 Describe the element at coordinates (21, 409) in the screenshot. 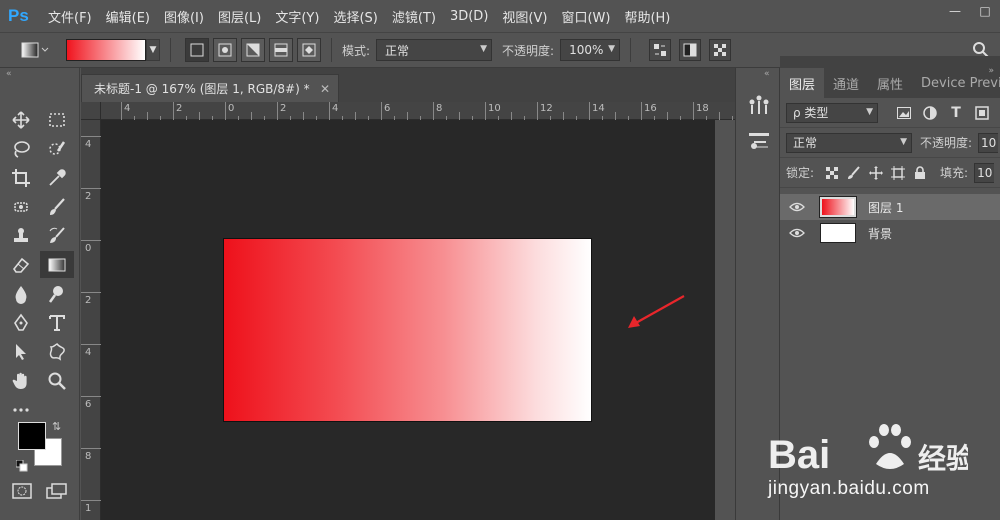

I see `more-tools-icon` at that location.